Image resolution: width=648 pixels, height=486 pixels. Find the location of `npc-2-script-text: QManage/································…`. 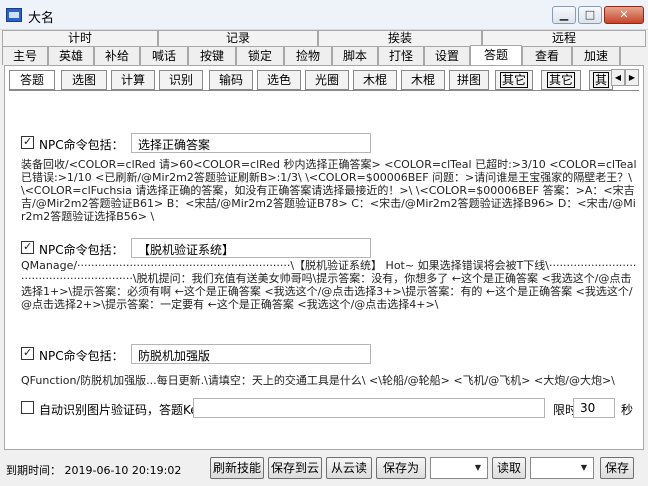

npc-2-script-text: QManage/································… is located at coordinates (329, 285).